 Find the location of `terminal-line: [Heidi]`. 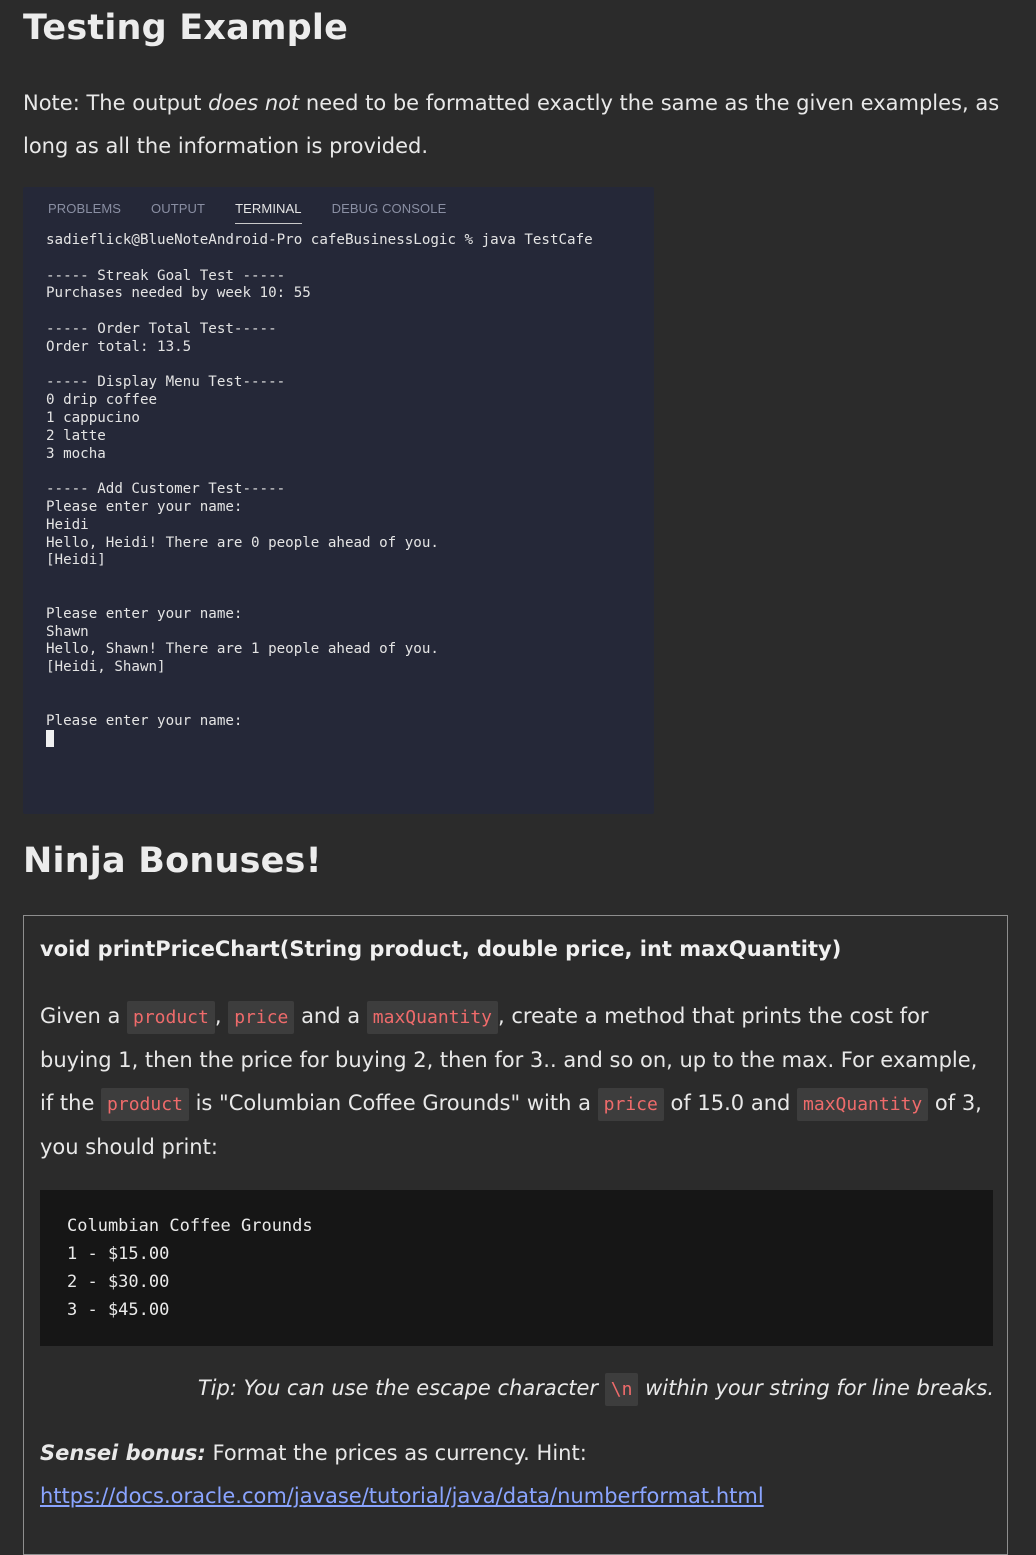

terminal-line: [Heidi] is located at coordinates (76, 560).